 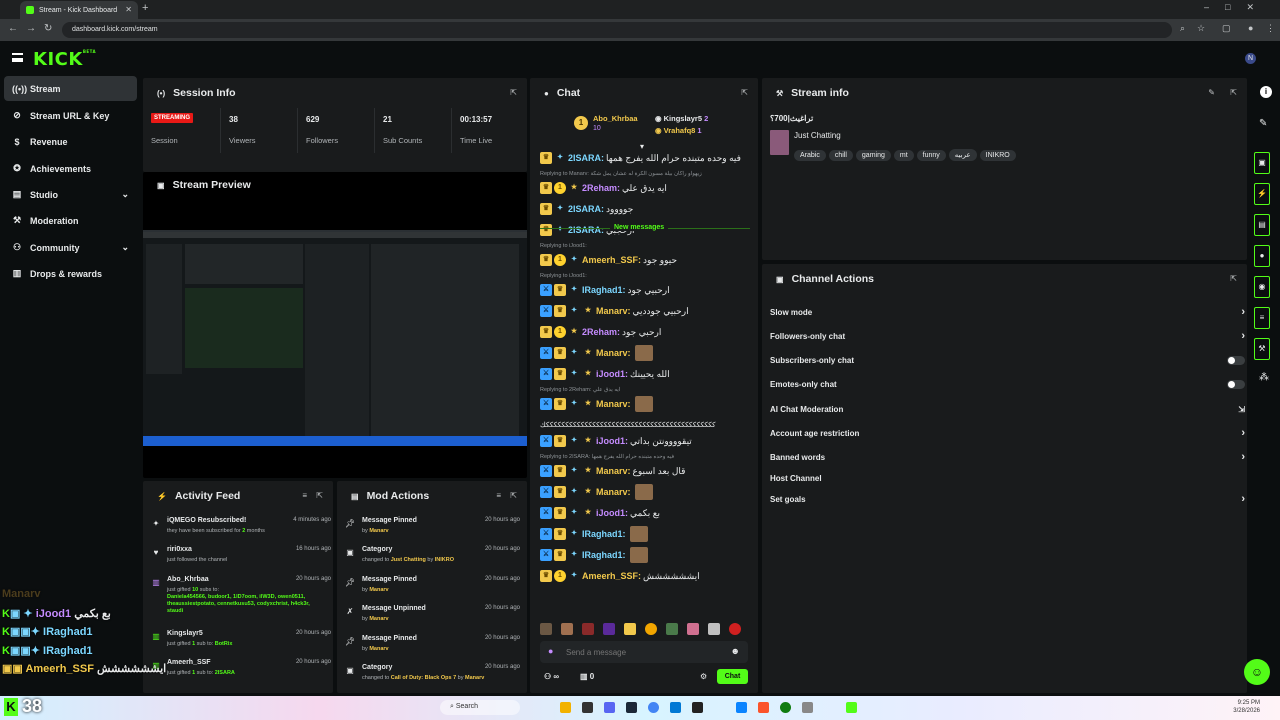 What do you see at coordinates (1007, 337) in the screenshot?
I see `action-followers-only: Followers-only chat ›` at bounding box center [1007, 337].